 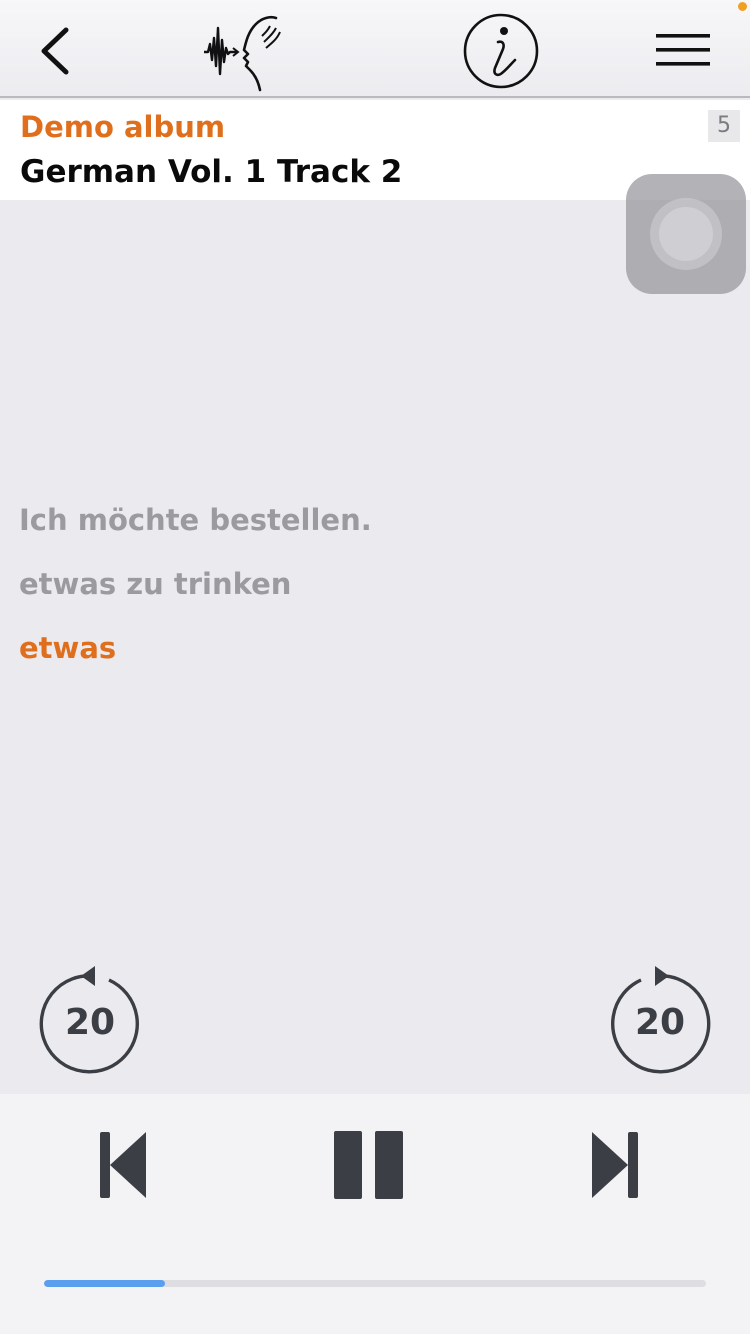 What do you see at coordinates (123, 127) in the screenshot?
I see `album-title: Demo album` at bounding box center [123, 127].